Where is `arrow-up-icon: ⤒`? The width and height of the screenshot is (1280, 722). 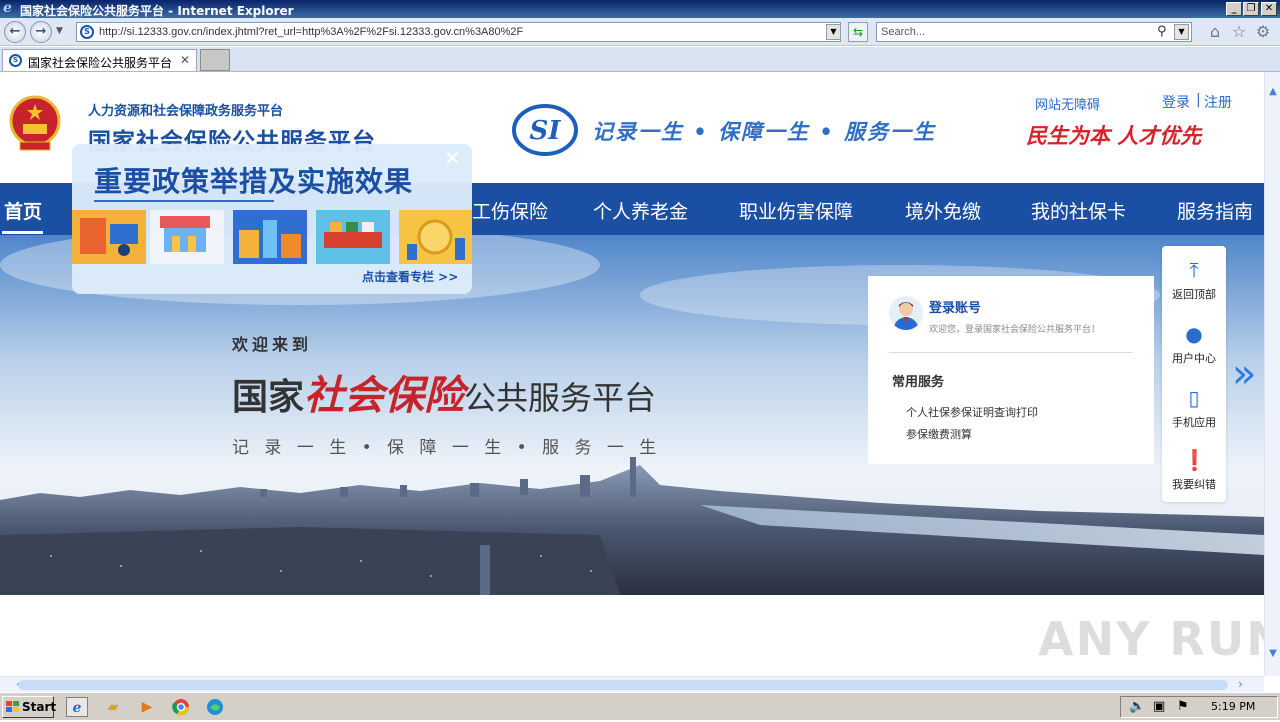
arrow-up-icon: ⤒ is located at coordinates (1194, 270).